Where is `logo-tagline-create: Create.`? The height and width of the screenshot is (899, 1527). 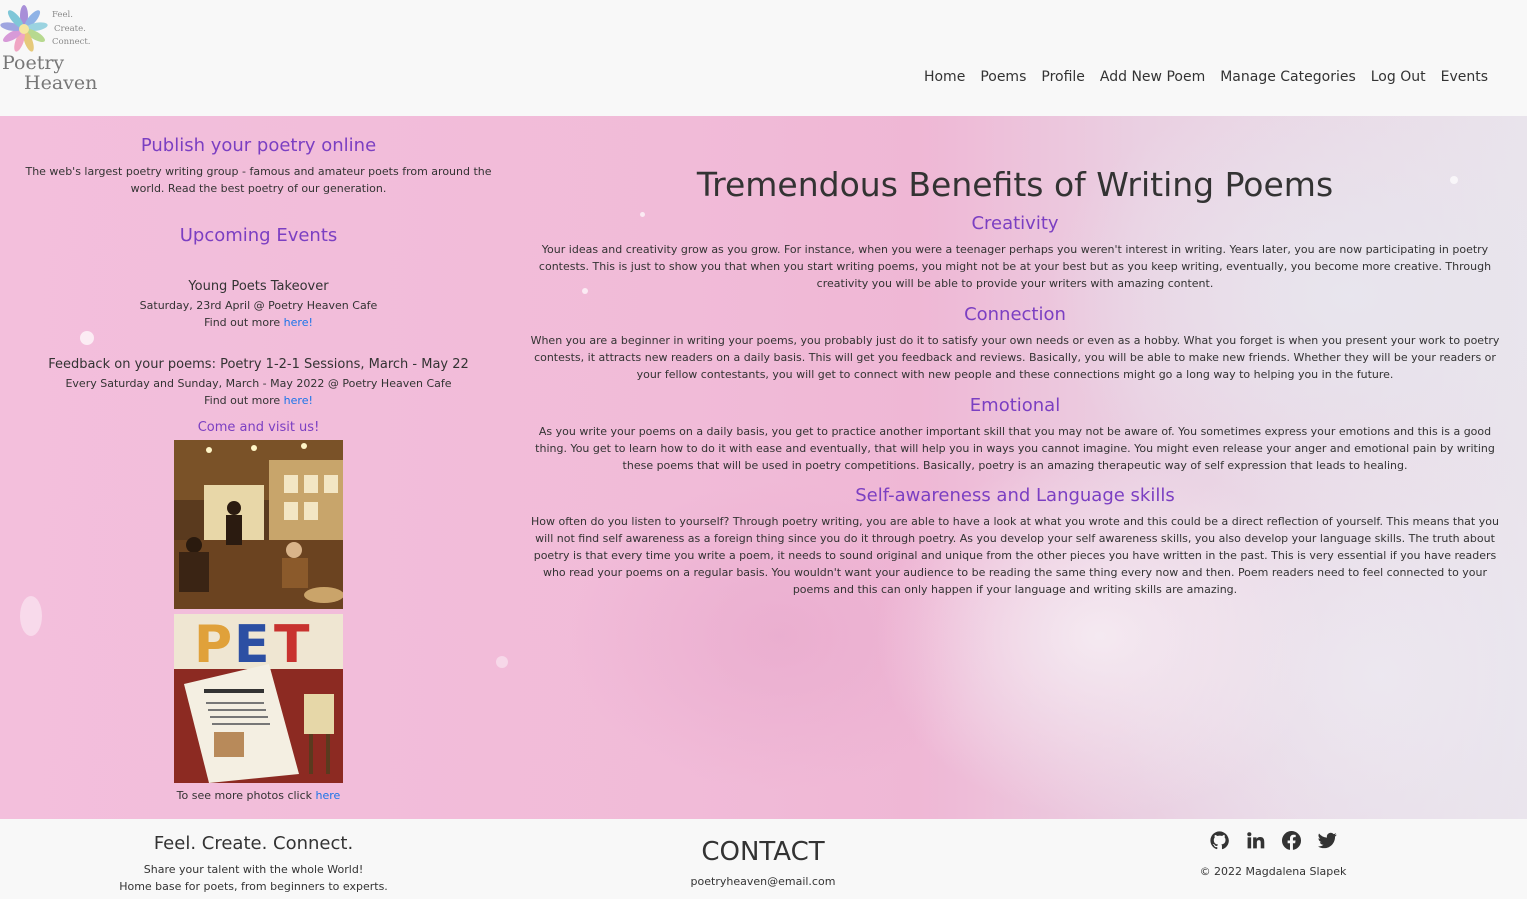
logo-tagline-create: Create. is located at coordinates (70, 28).